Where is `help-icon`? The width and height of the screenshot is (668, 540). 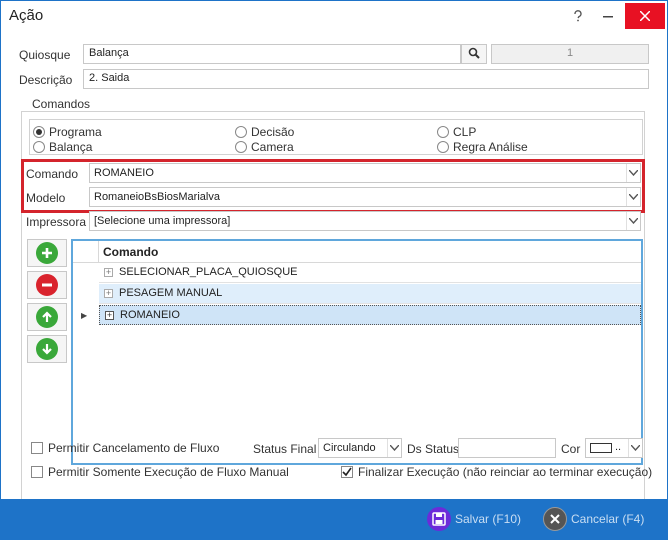
help-icon is located at coordinates (578, 16).